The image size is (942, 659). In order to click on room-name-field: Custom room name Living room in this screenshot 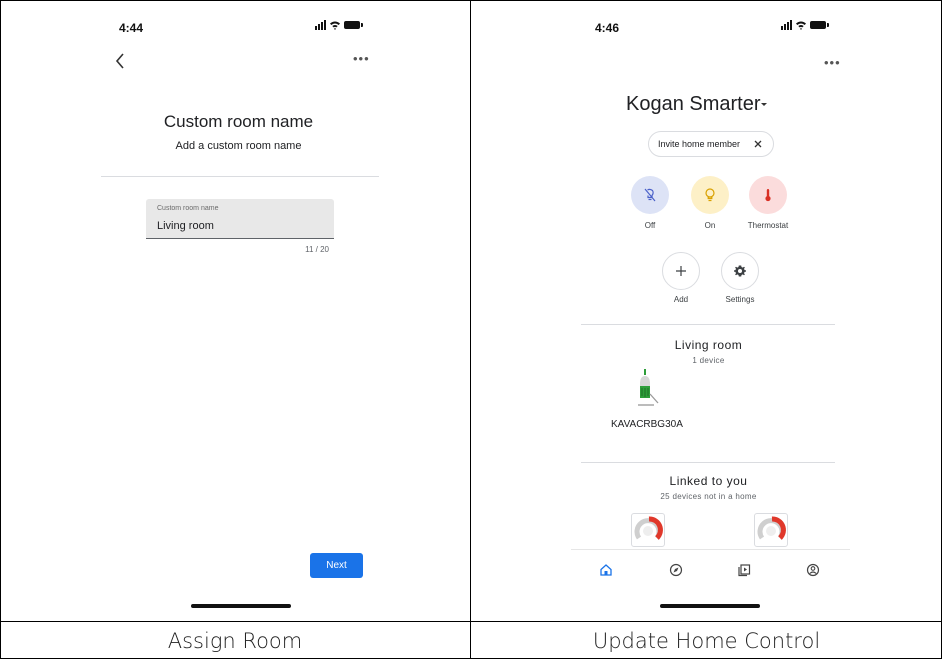, I will do `click(240, 219)`.